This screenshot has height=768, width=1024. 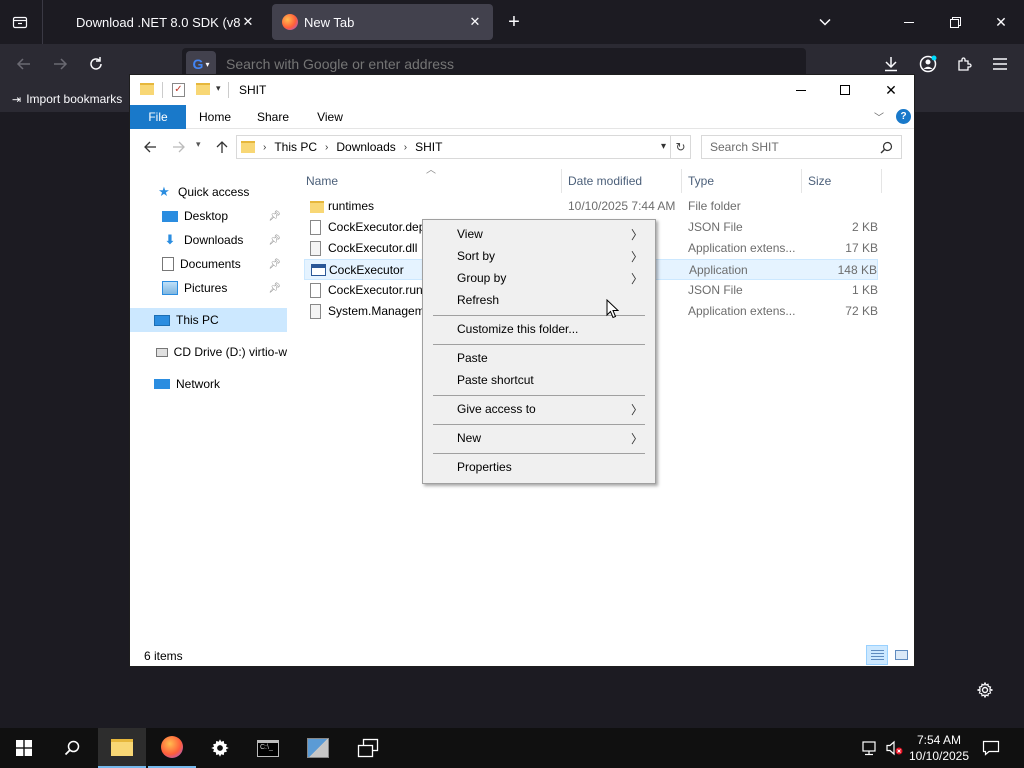 What do you see at coordinates (514, 22) in the screenshot?
I see `new-tab-button: +` at bounding box center [514, 22].